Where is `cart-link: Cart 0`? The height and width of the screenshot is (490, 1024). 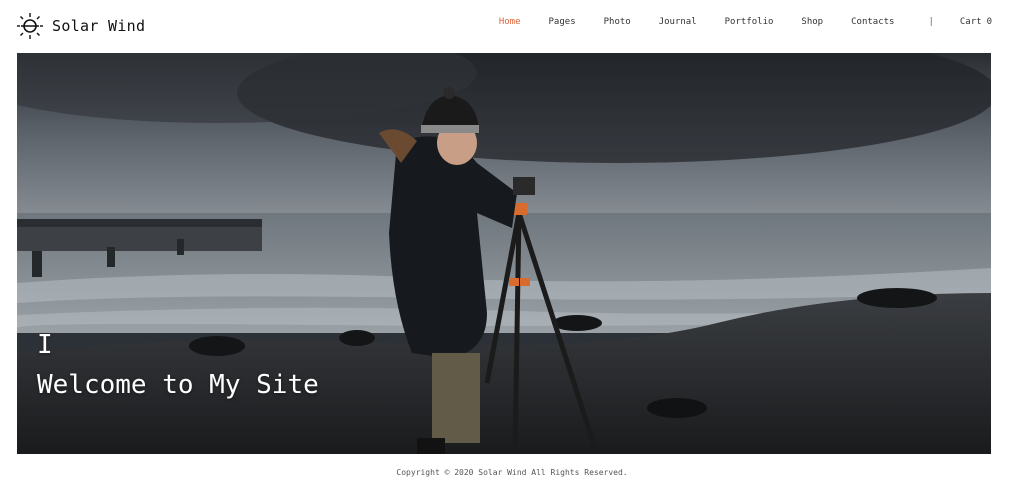 cart-link: Cart 0 is located at coordinates (976, 22).